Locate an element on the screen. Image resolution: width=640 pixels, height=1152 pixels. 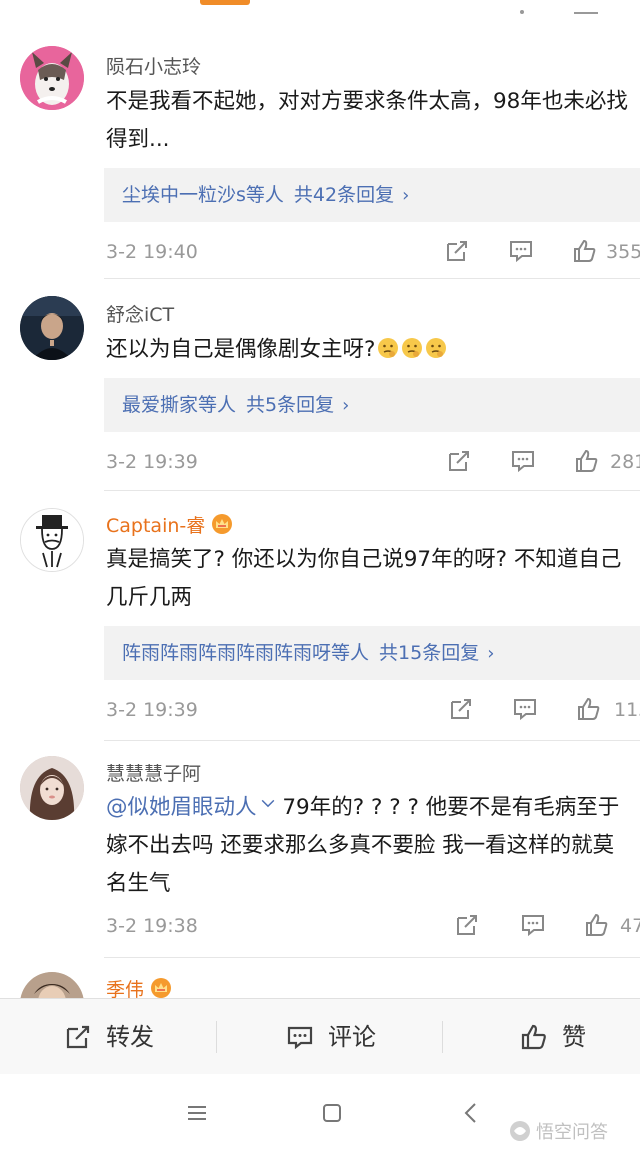
back-icon is located at coordinates (471, 1113).